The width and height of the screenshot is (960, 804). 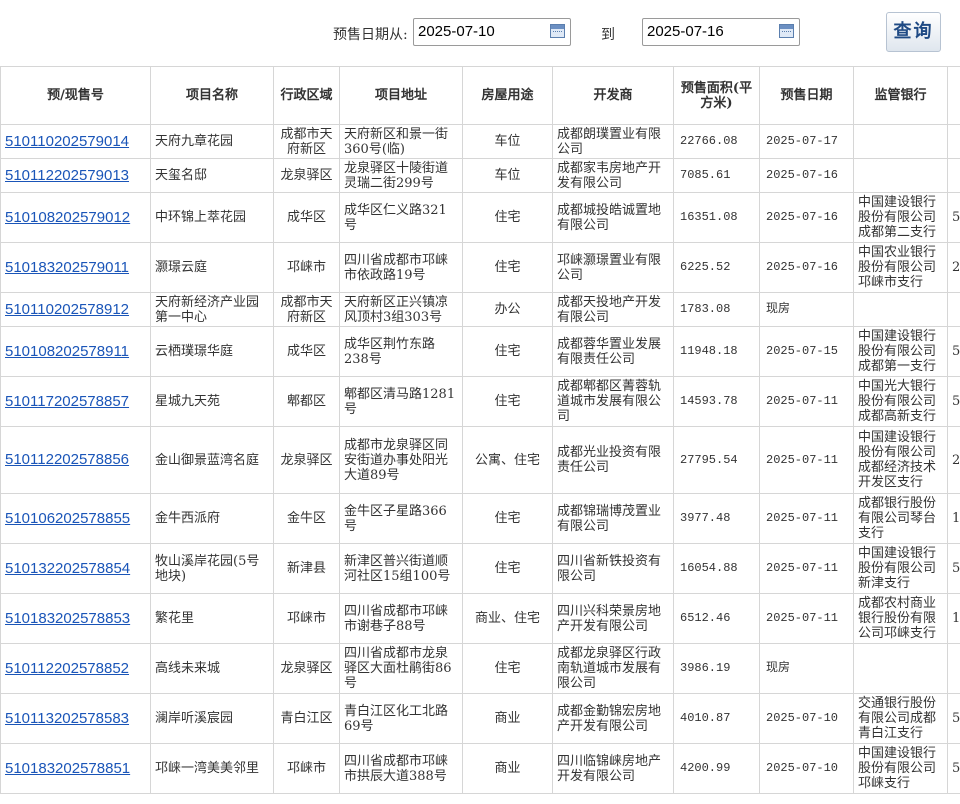 I want to click on date-to-input: 2025-07-16, so click(x=721, y=32).